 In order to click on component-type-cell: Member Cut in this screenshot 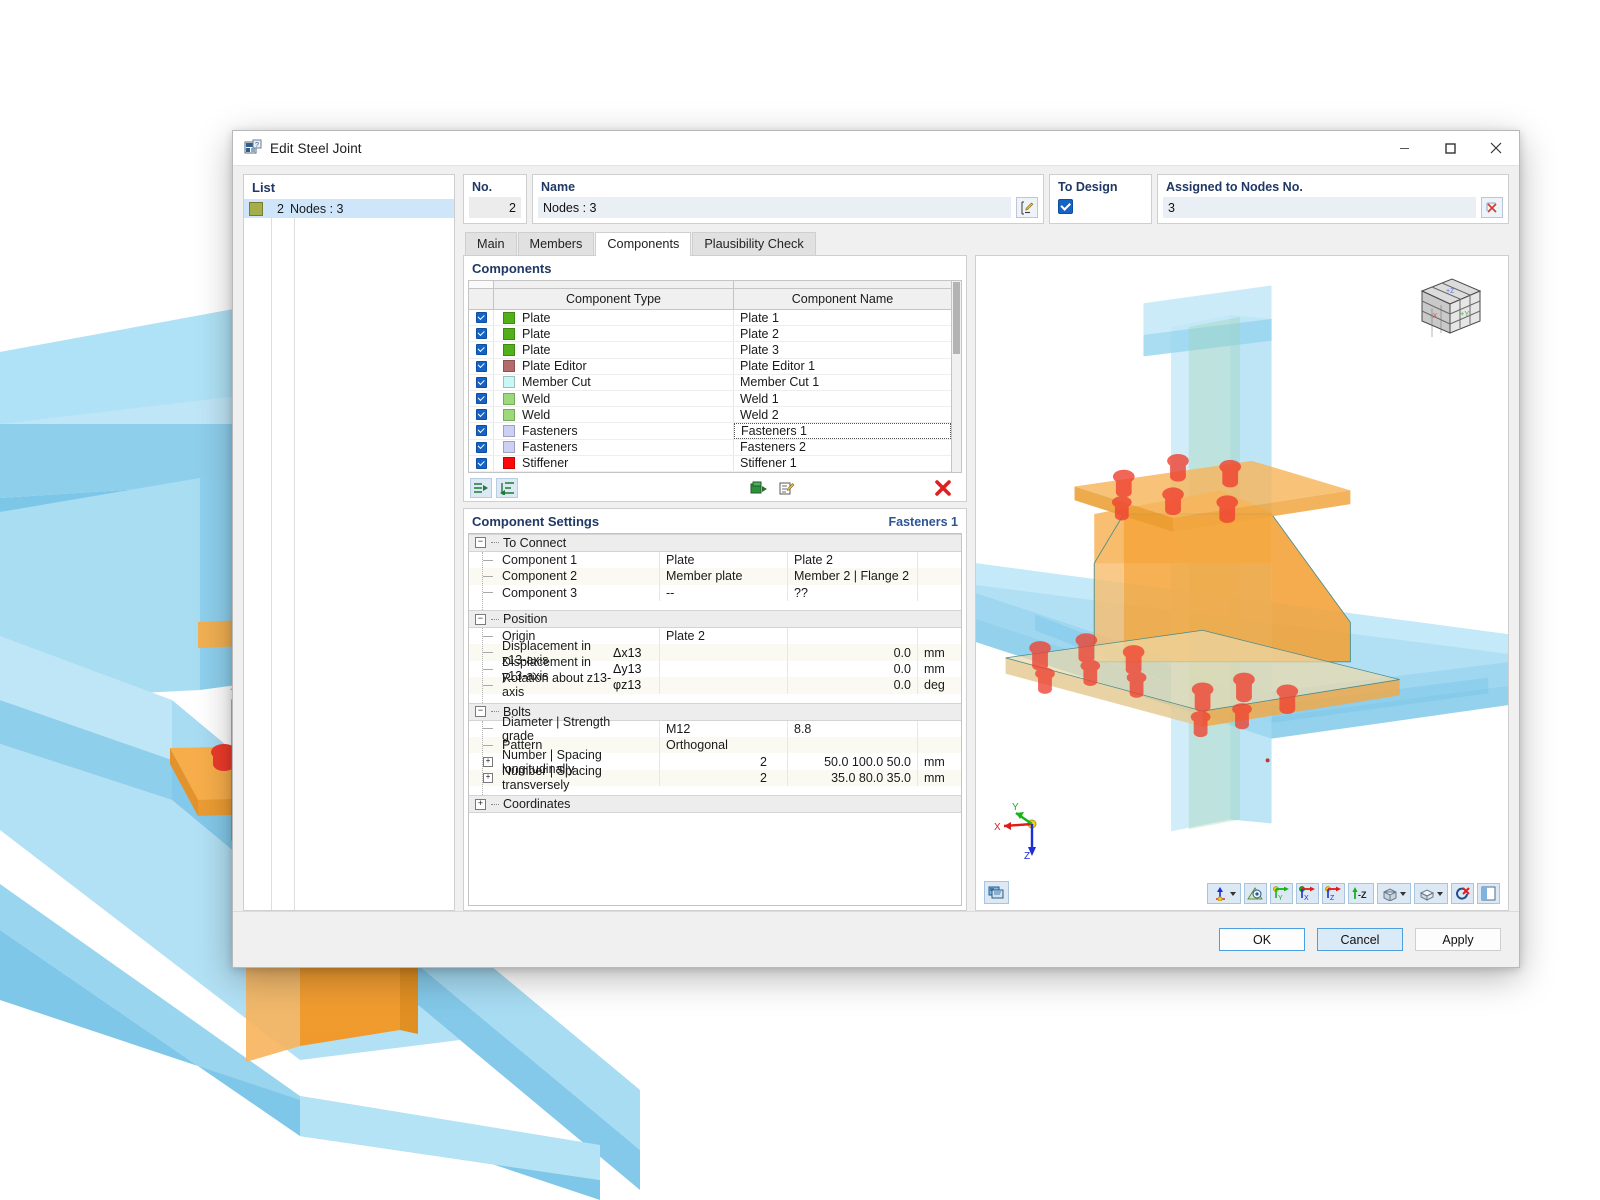, I will do `click(614, 382)`.